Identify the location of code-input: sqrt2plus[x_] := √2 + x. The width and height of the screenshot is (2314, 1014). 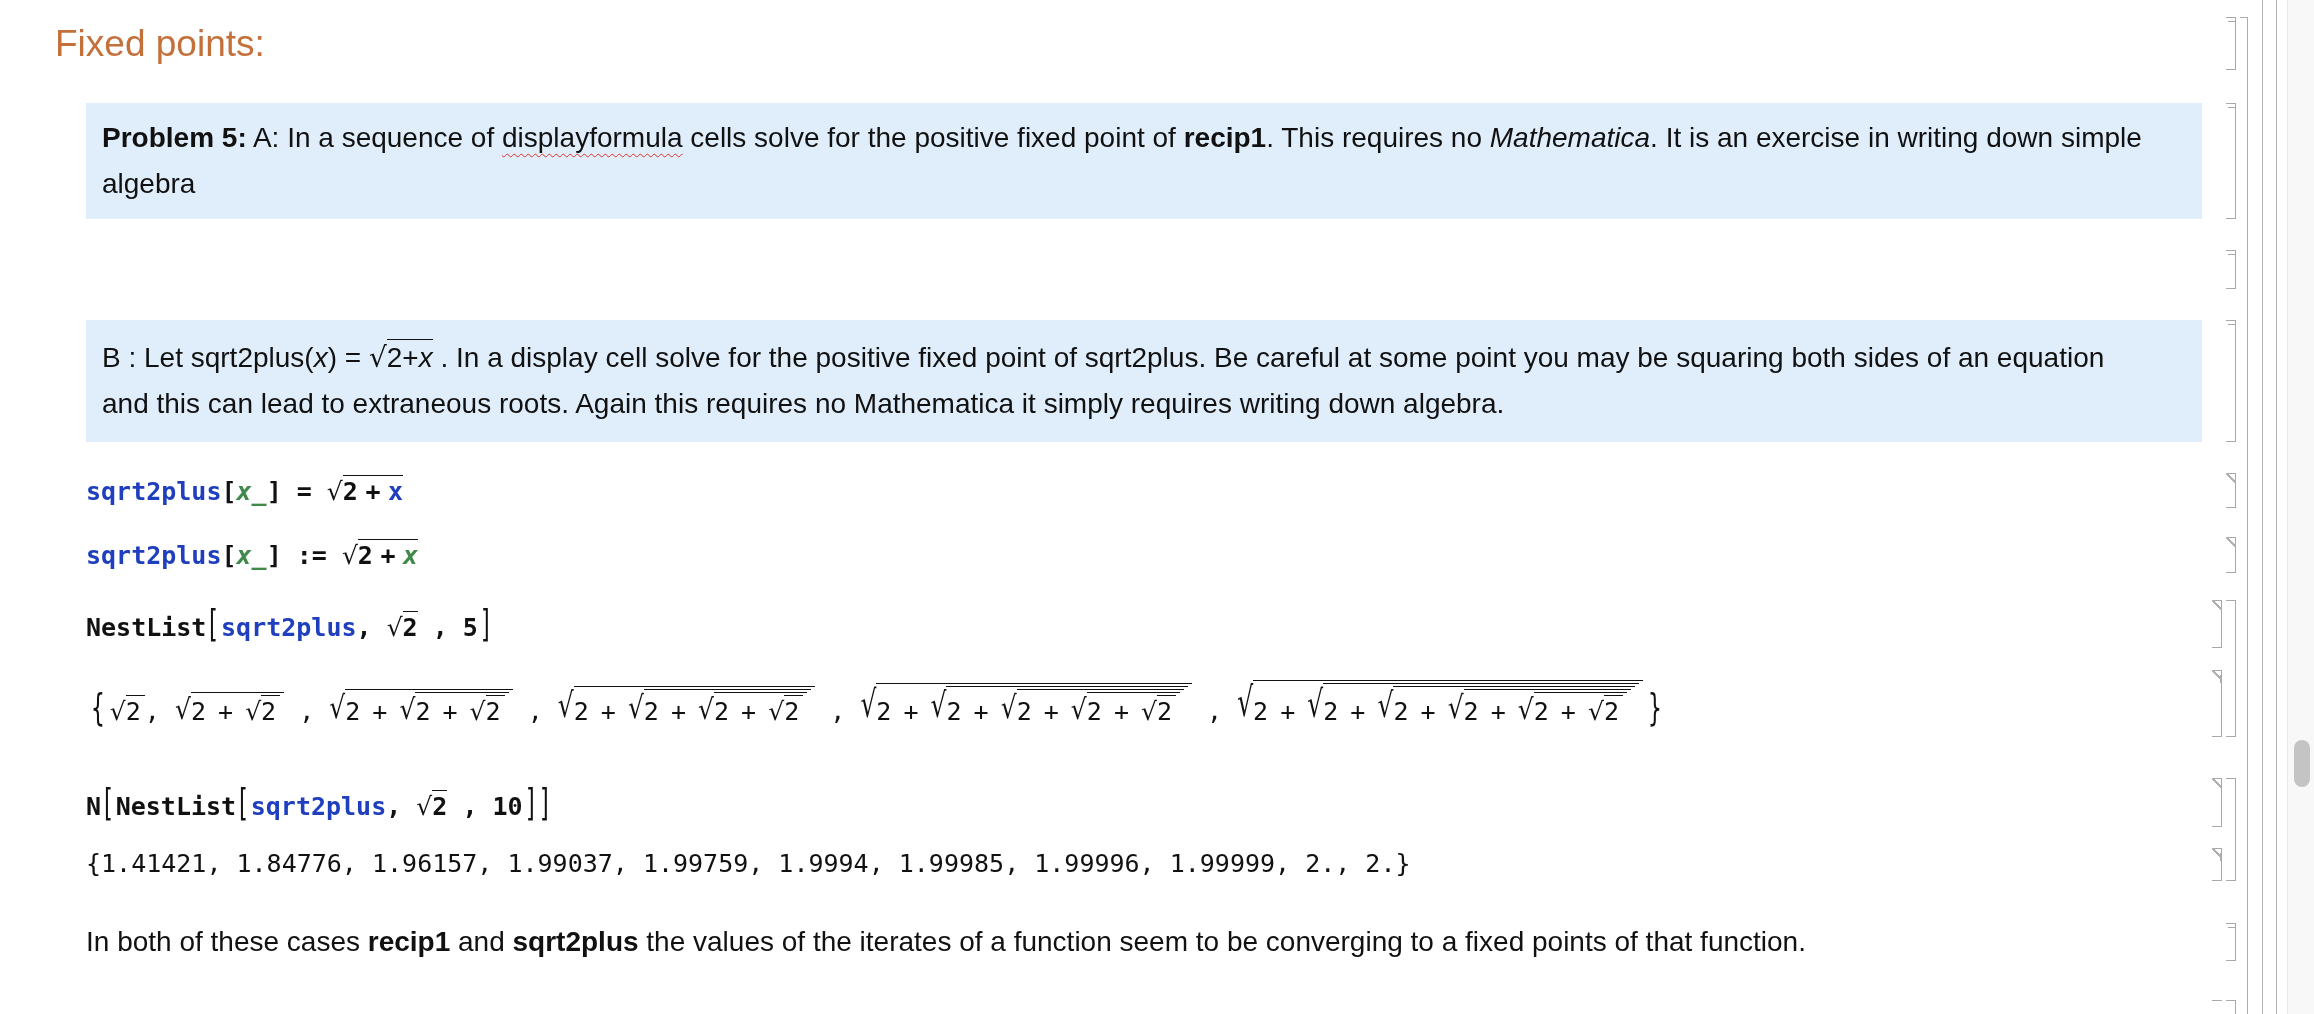
(252, 555).